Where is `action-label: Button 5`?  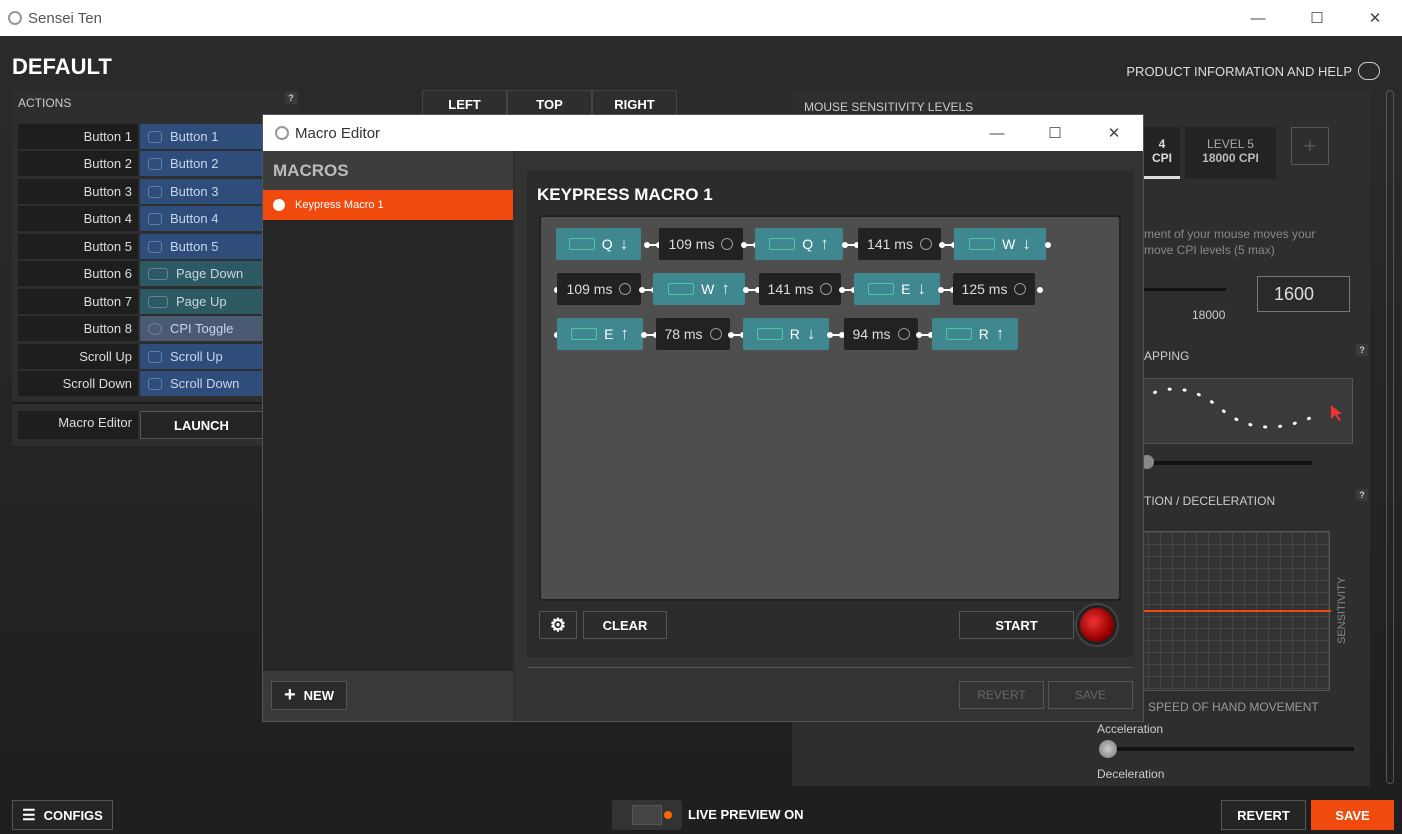
action-label: Button 5 is located at coordinates (78, 246).